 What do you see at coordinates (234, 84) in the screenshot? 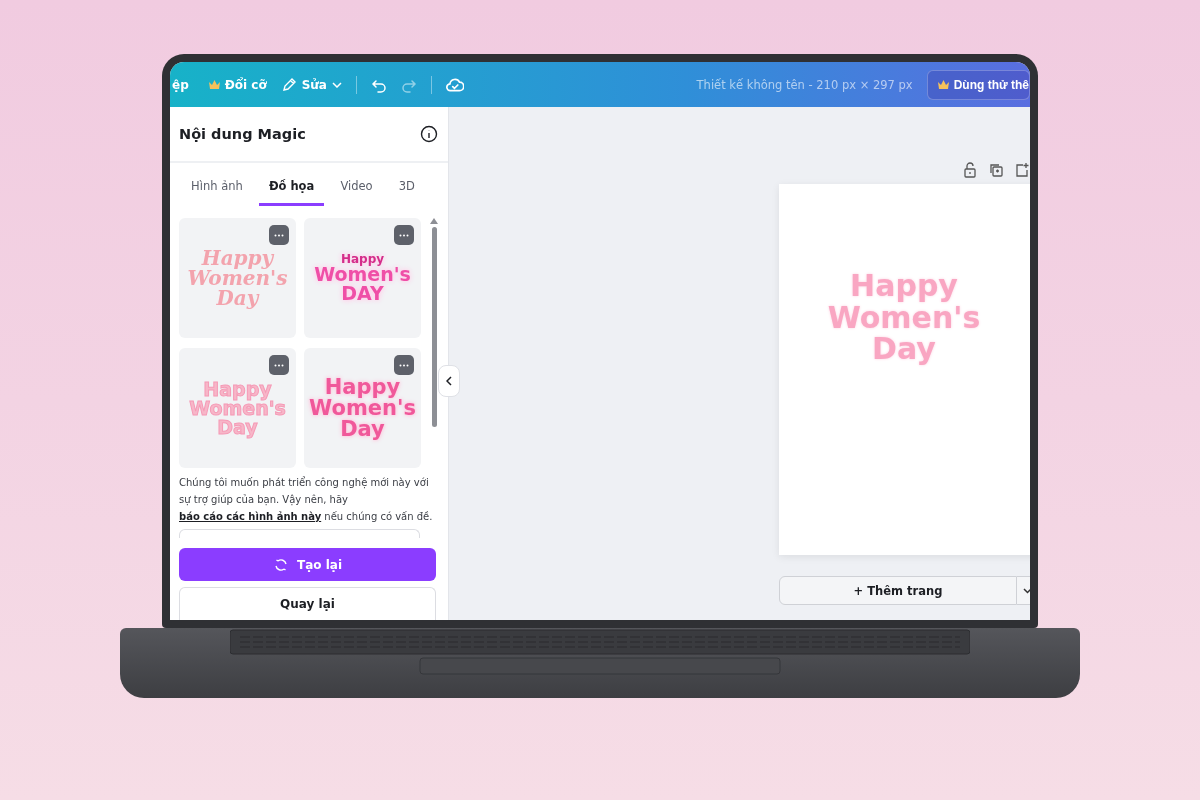
I see `resize-button: Đổi cỡ` at bounding box center [234, 84].